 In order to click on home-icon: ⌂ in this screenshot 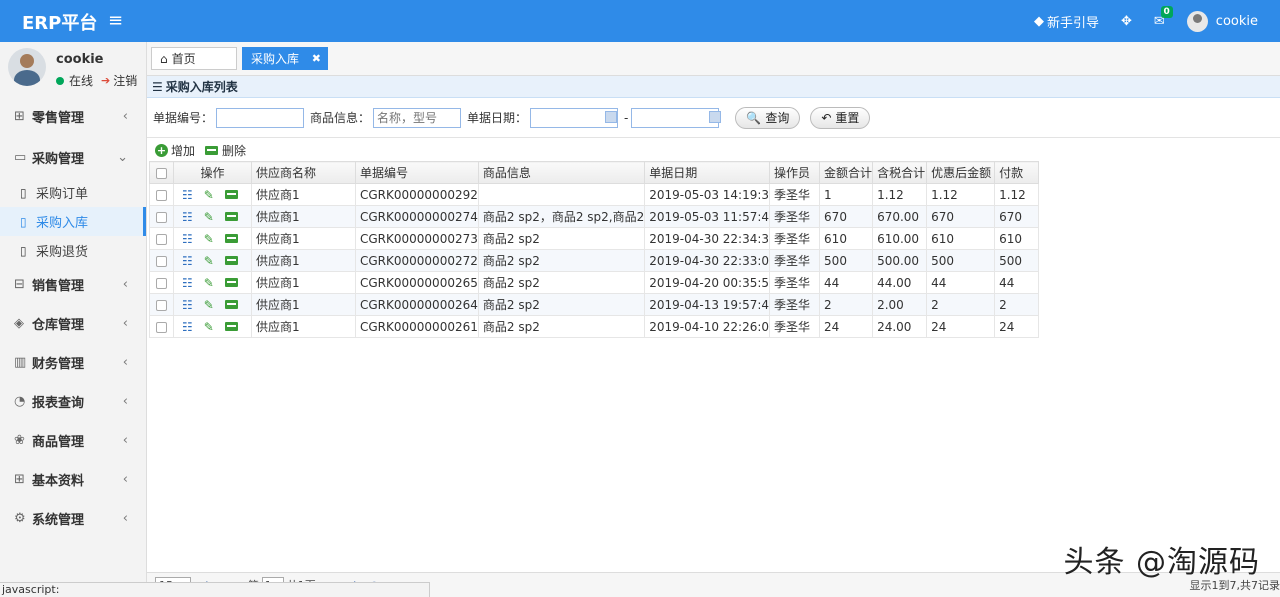, I will do `click(164, 58)`.